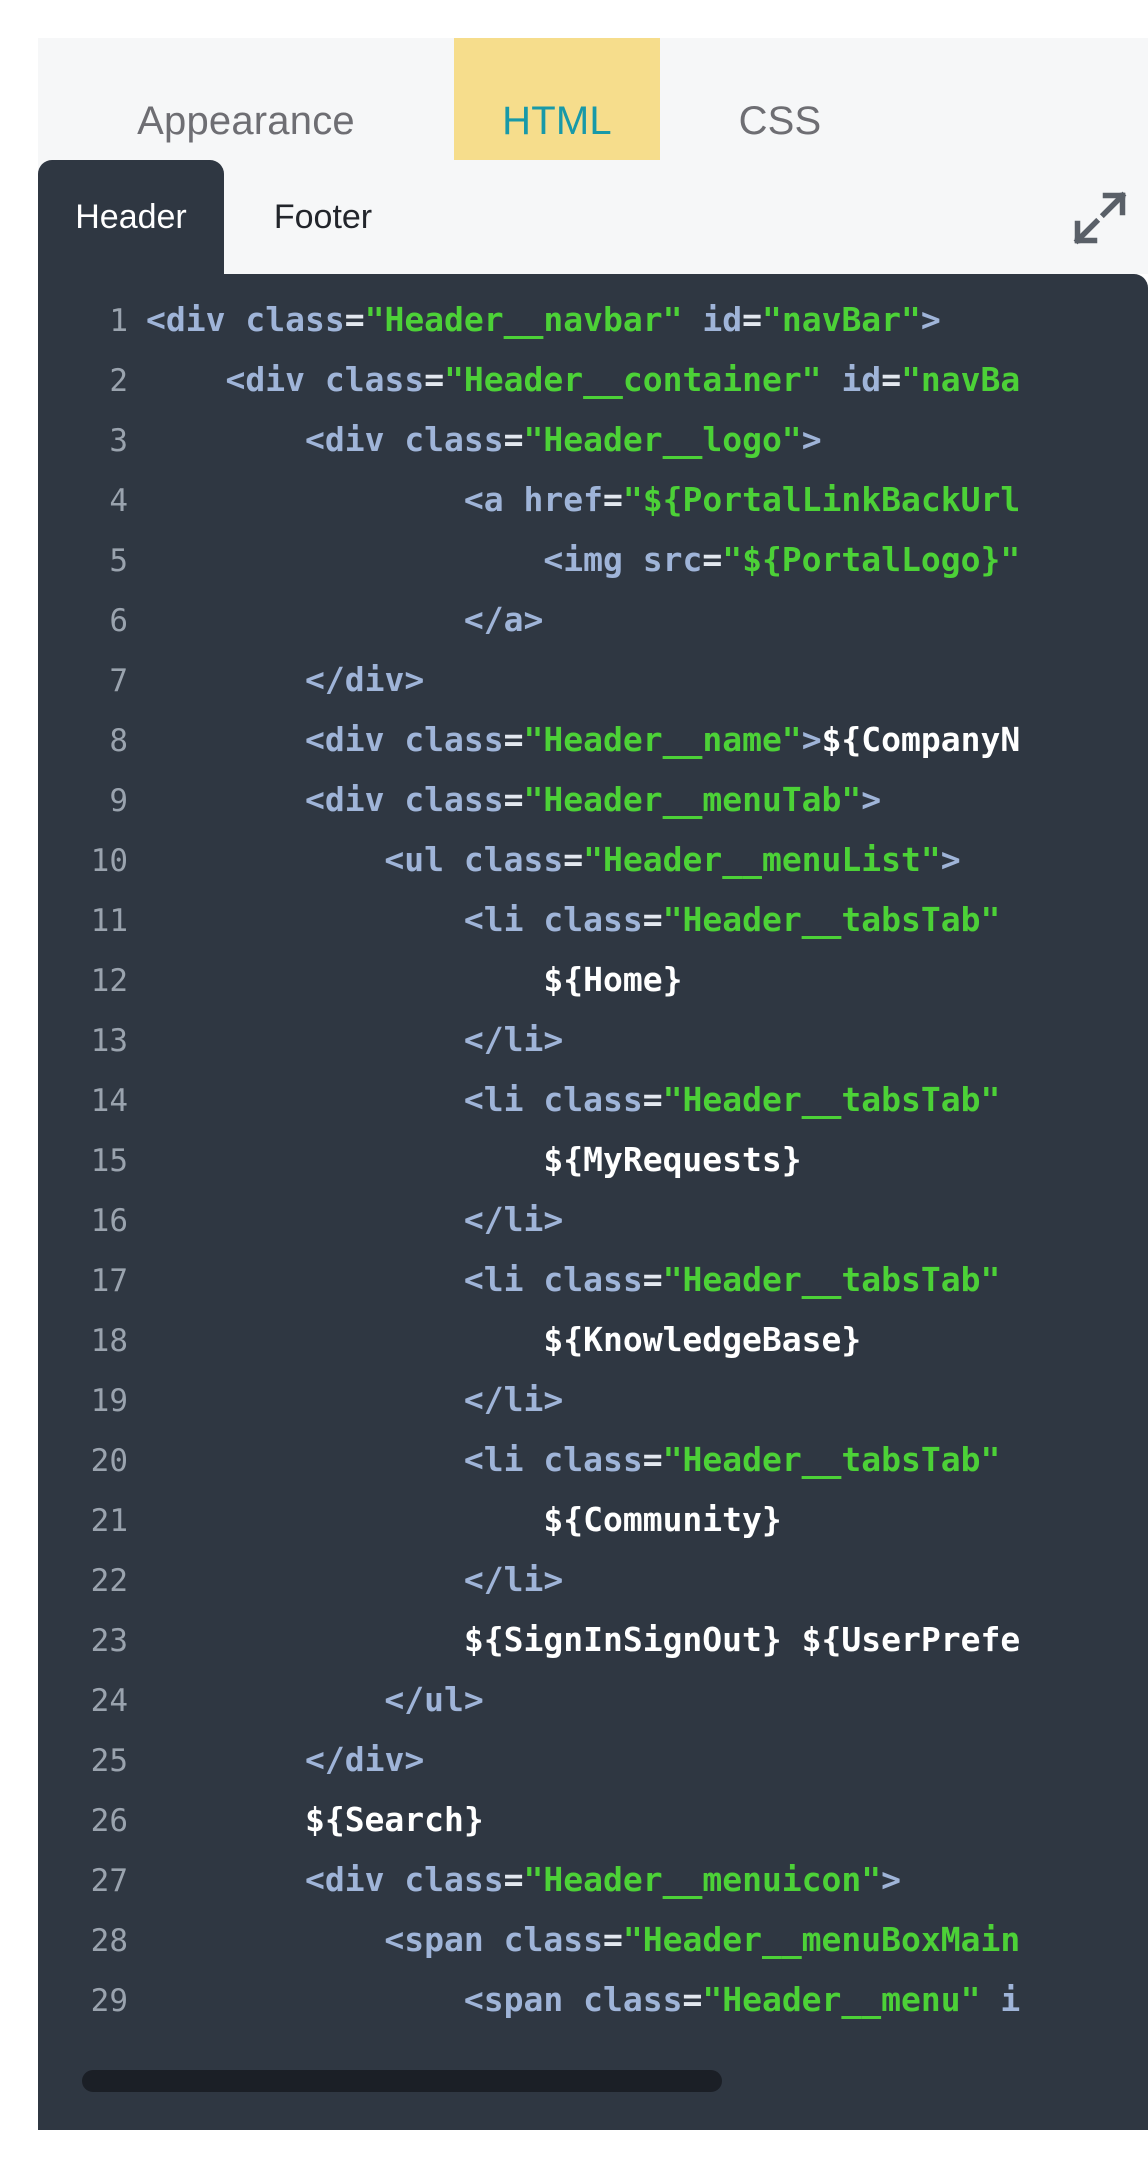 The width and height of the screenshot is (1148, 2172). What do you see at coordinates (593, 1830) in the screenshot?
I see `code-line: 26 ${Search}` at bounding box center [593, 1830].